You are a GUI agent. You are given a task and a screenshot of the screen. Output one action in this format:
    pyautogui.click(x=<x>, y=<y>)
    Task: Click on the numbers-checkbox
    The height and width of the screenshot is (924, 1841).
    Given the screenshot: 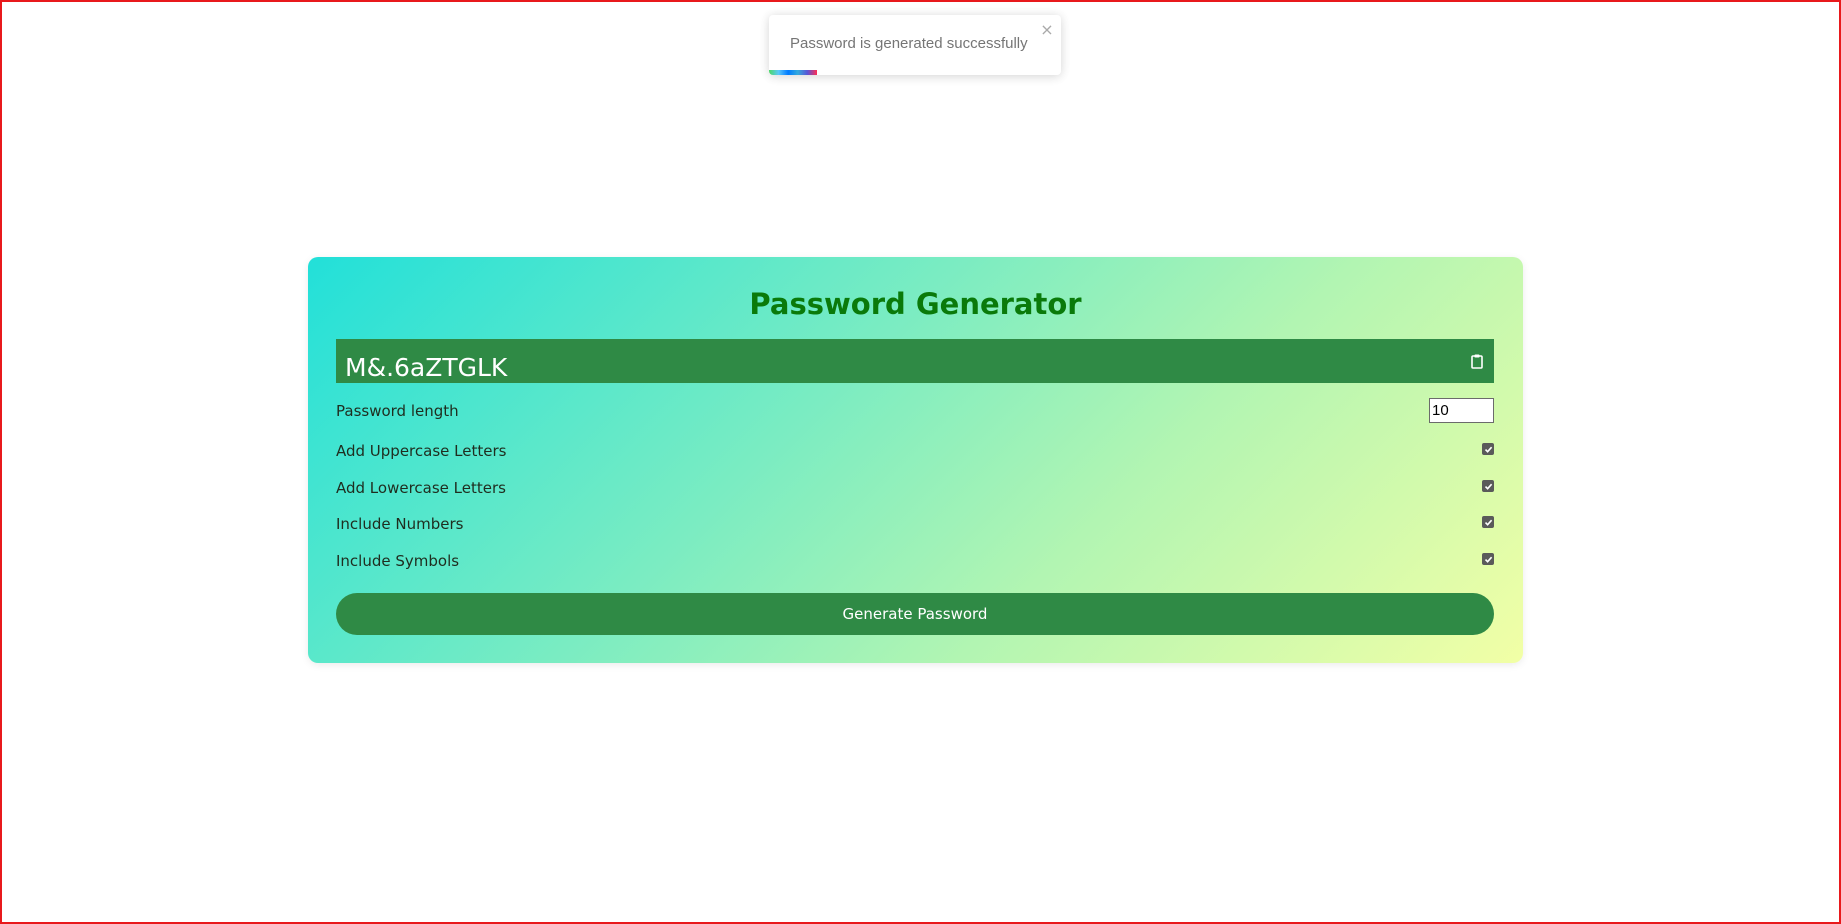 What is the action you would take?
    pyautogui.click(x=1488, y=522)
    